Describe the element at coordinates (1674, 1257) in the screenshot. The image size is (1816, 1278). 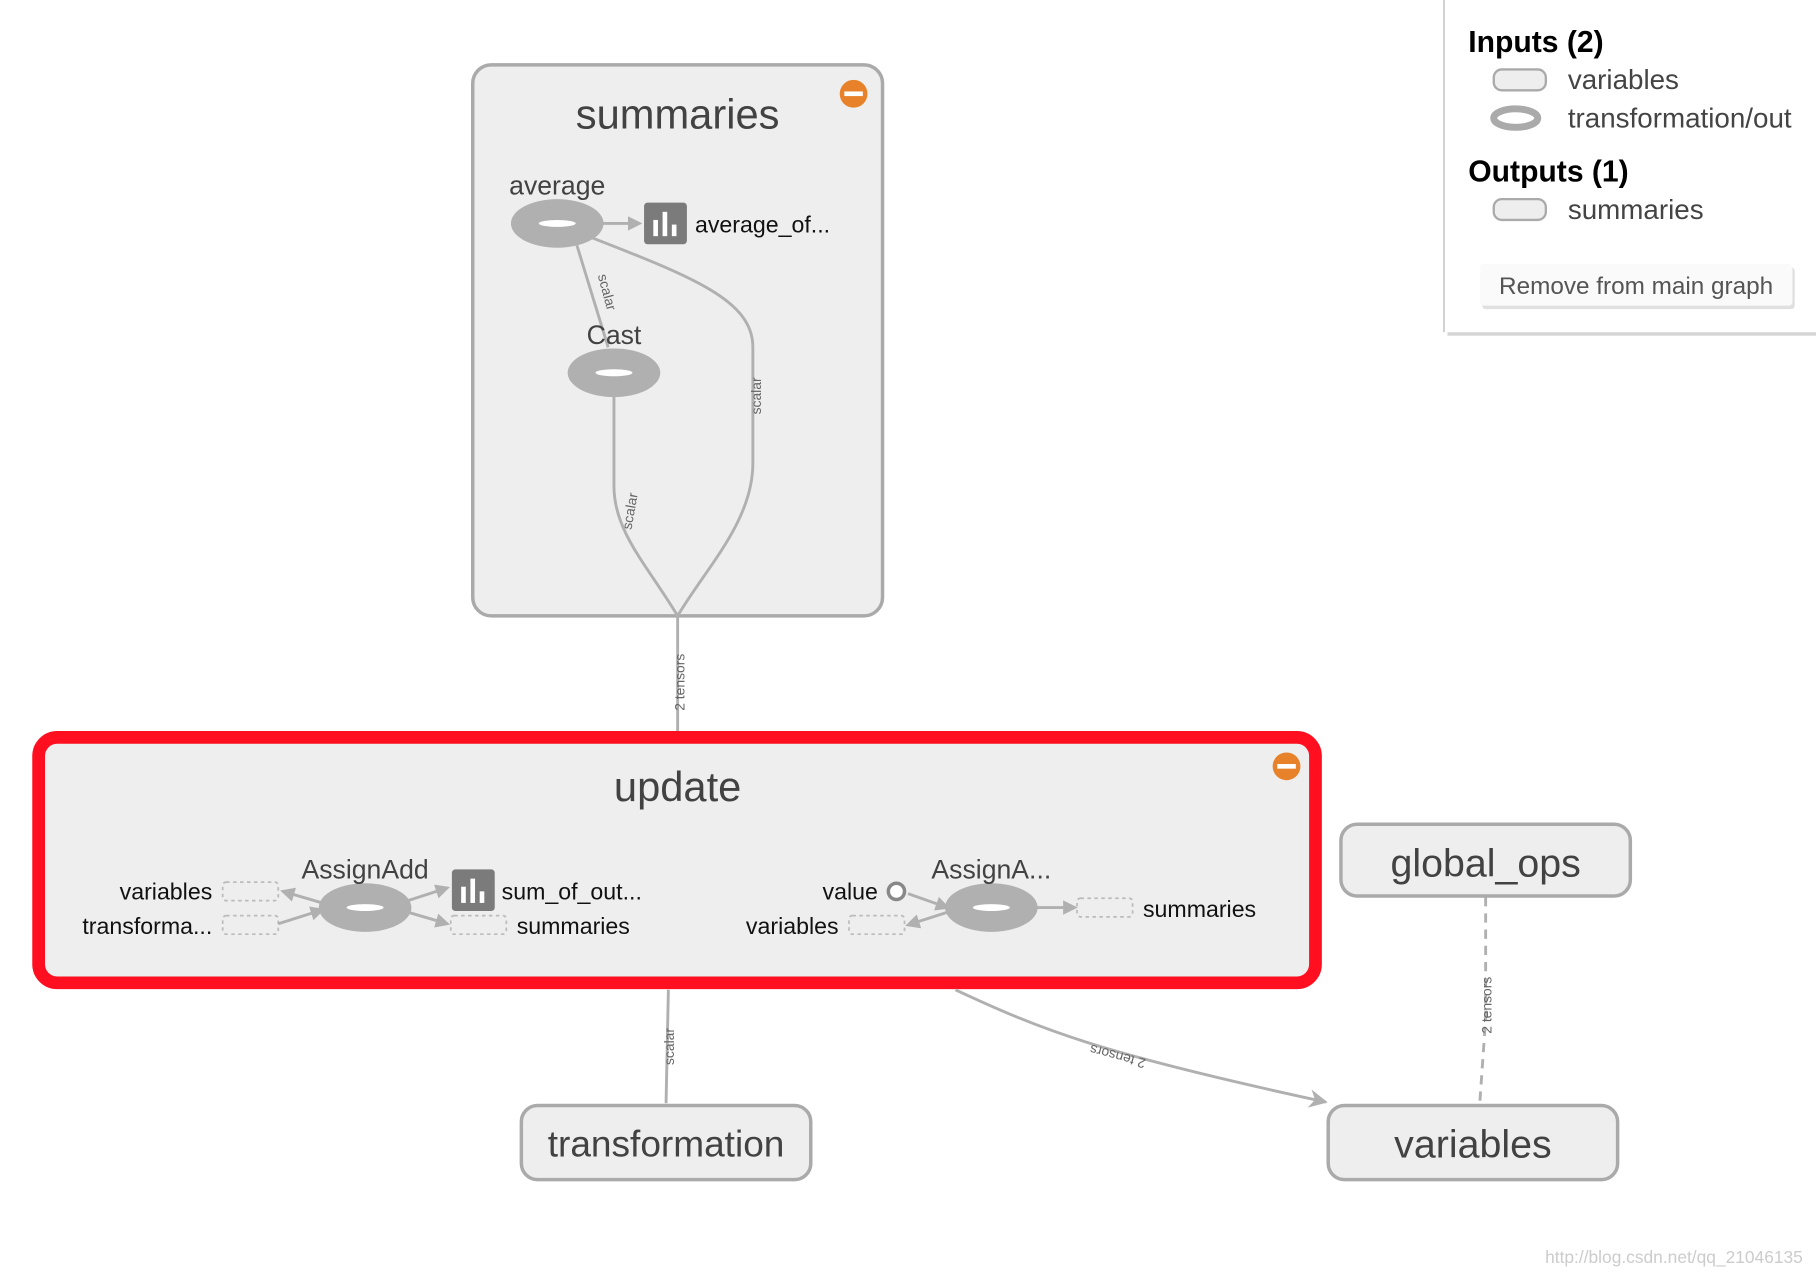
I see `watermark: http://blog.csdn.net/qq_21046135` at that location.